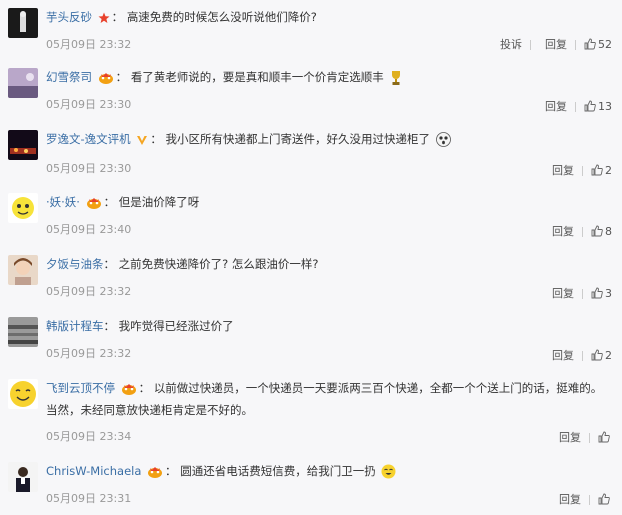 The width and height of the screenshot is (622, 515). Describe the element at coordinates (297, 139) in the screenshot. I see `comment-text: 我小区所有快递都上门寄送件，好久没用过快递柜了` at that location.